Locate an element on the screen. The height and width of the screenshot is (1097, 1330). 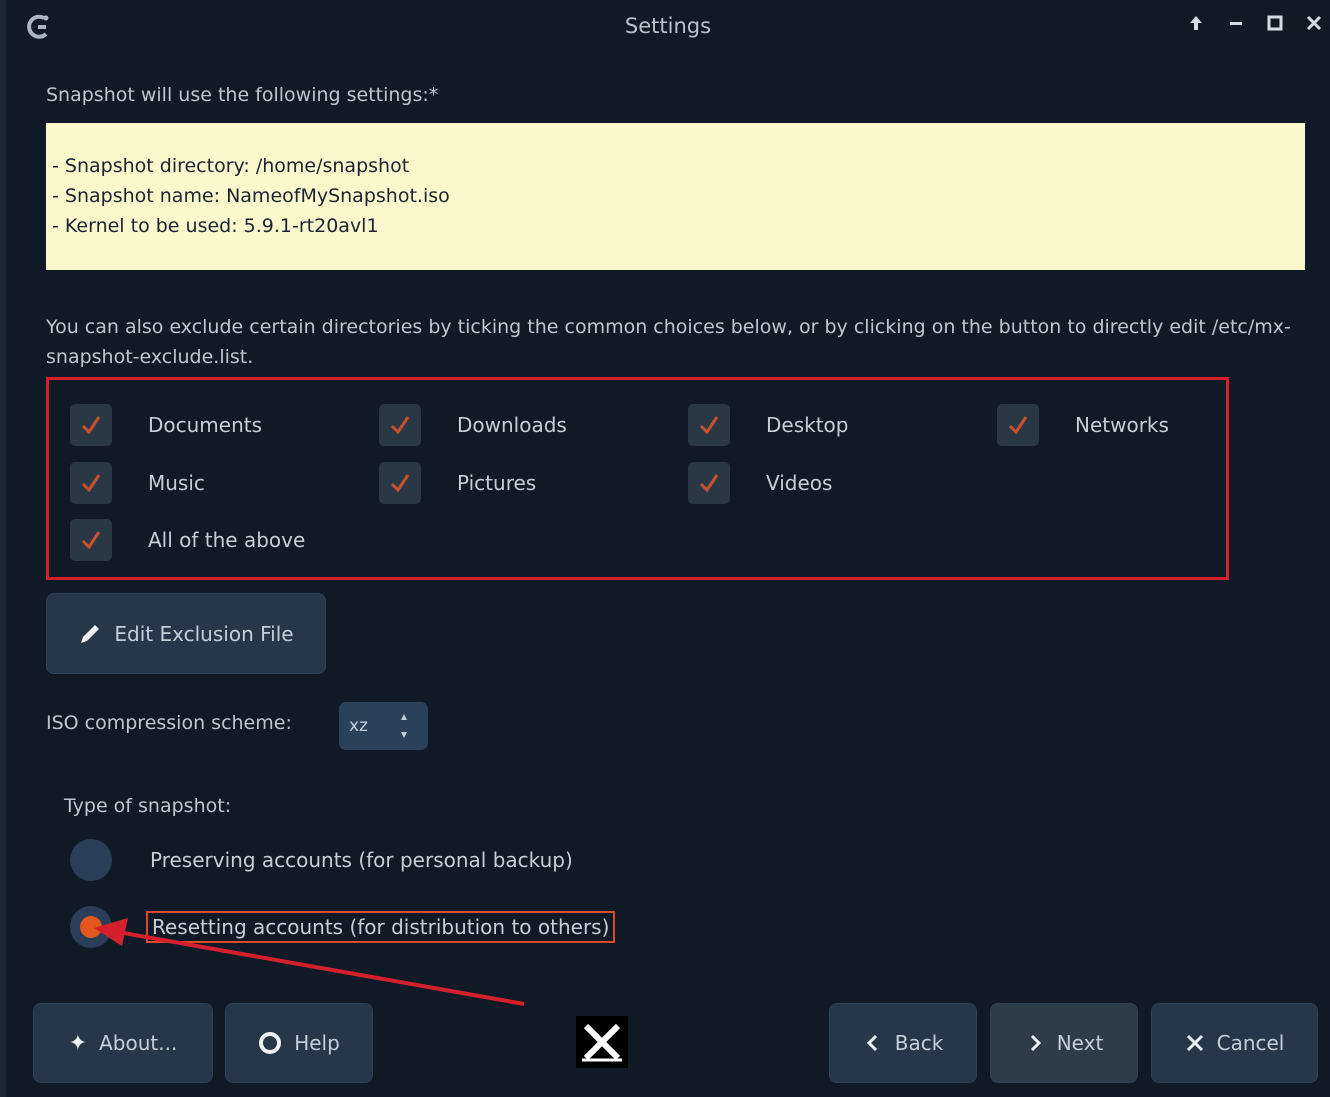
chevron-left-icon is located at coordinates (871, 1043).